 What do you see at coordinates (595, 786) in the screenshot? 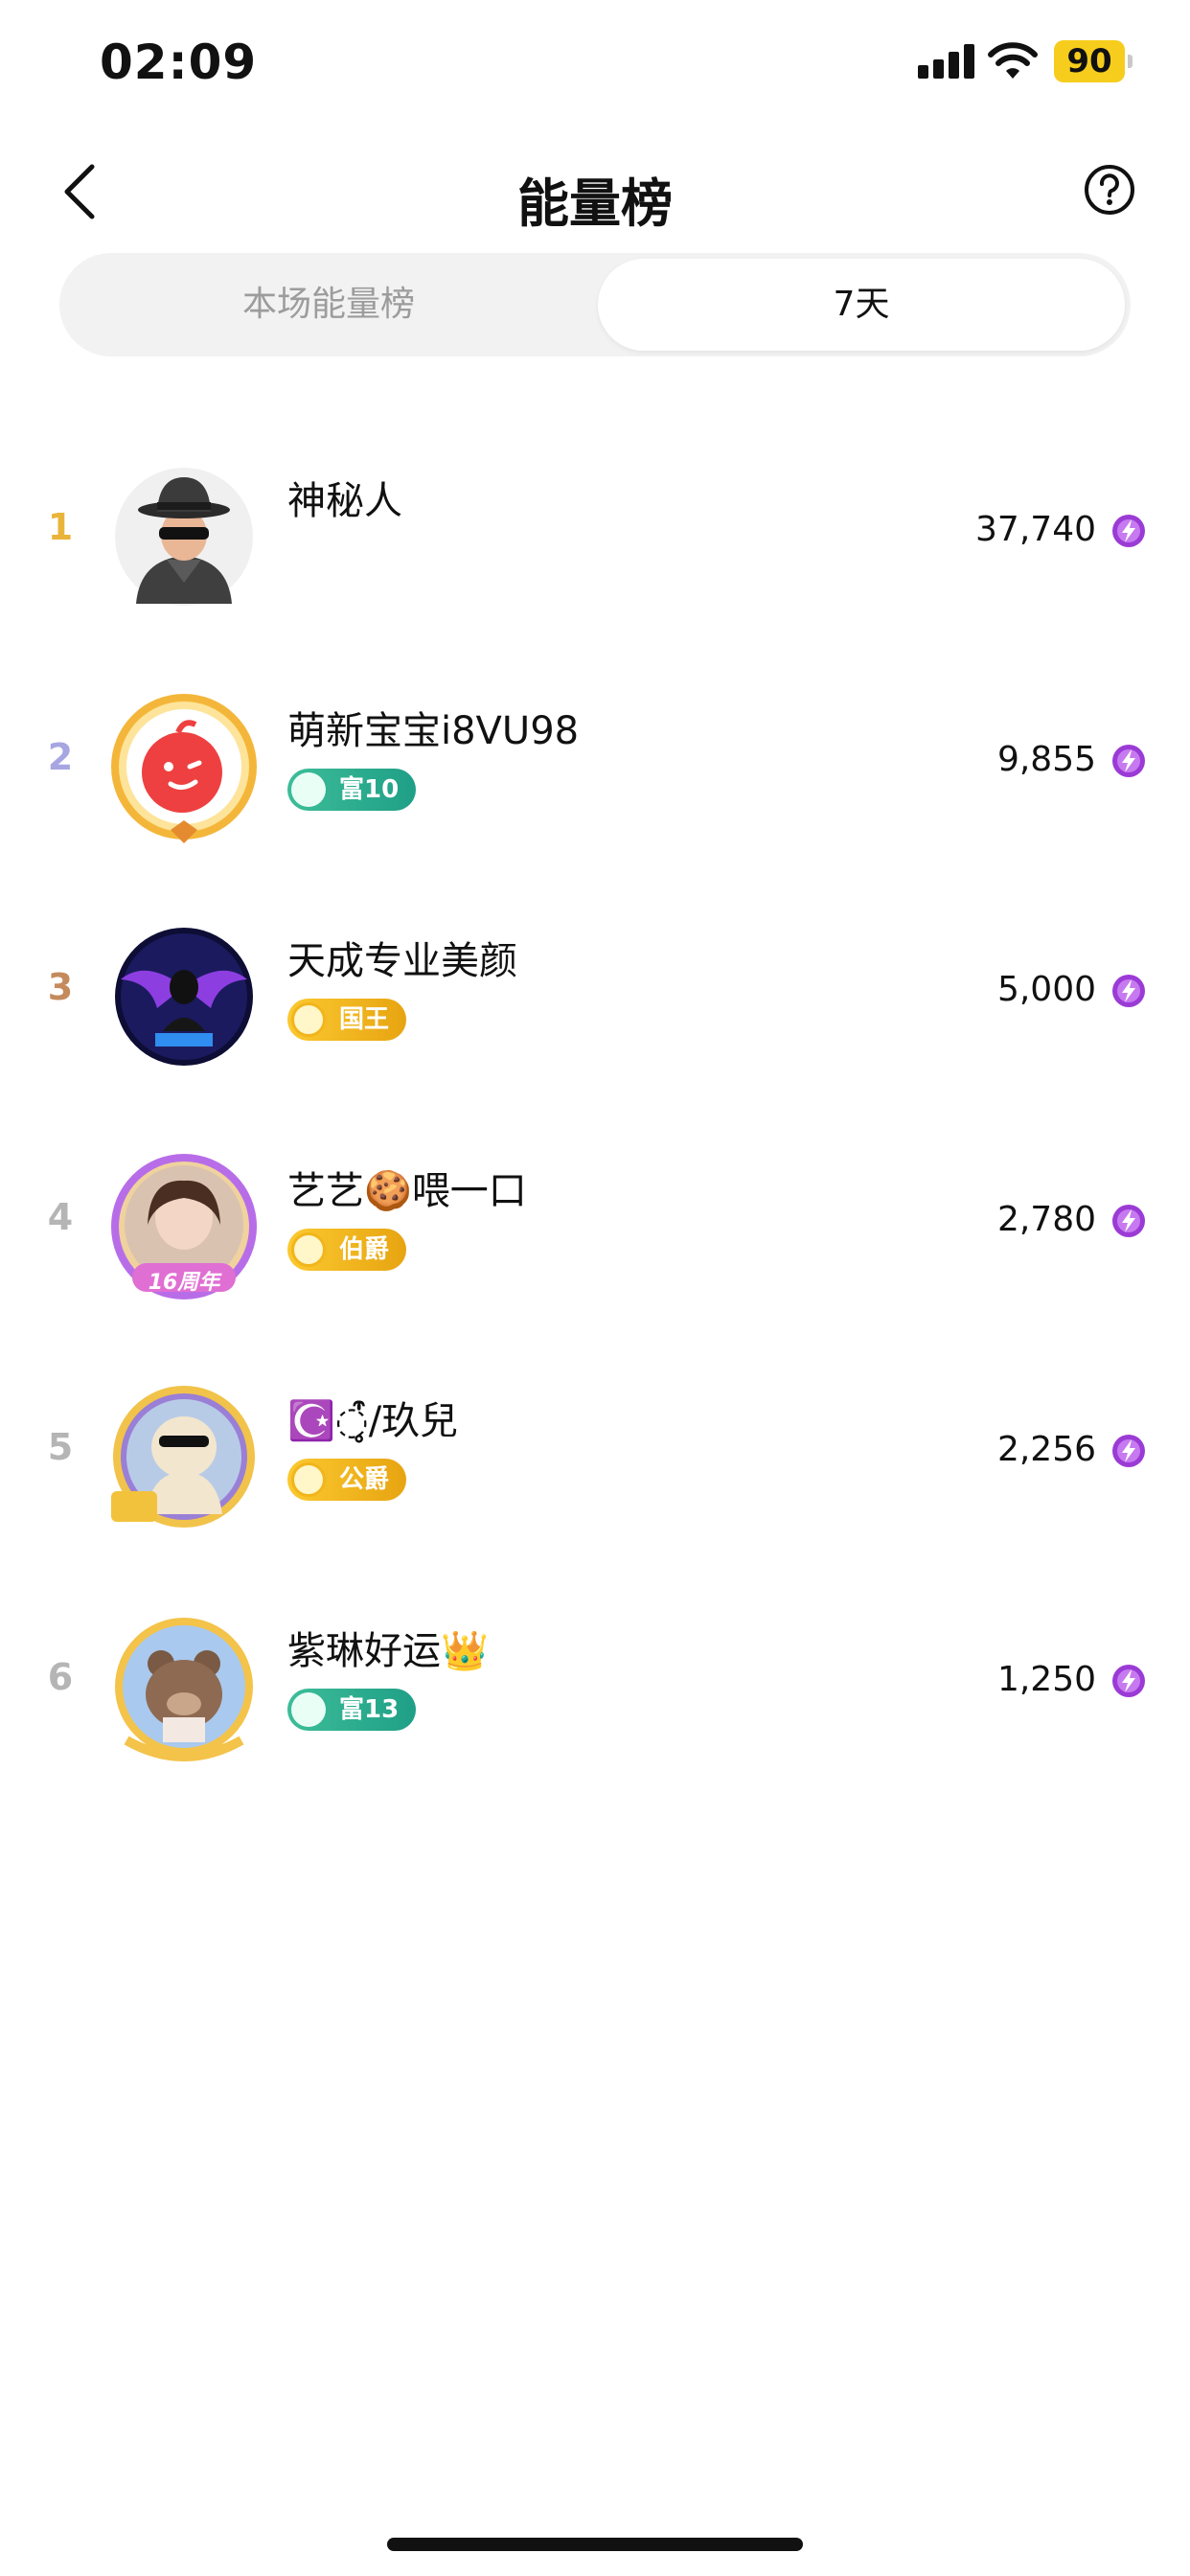
I see `ranking-row: 2 萌新宝宝i8VU98 富10 9,855` at bounding box center [595, 786].